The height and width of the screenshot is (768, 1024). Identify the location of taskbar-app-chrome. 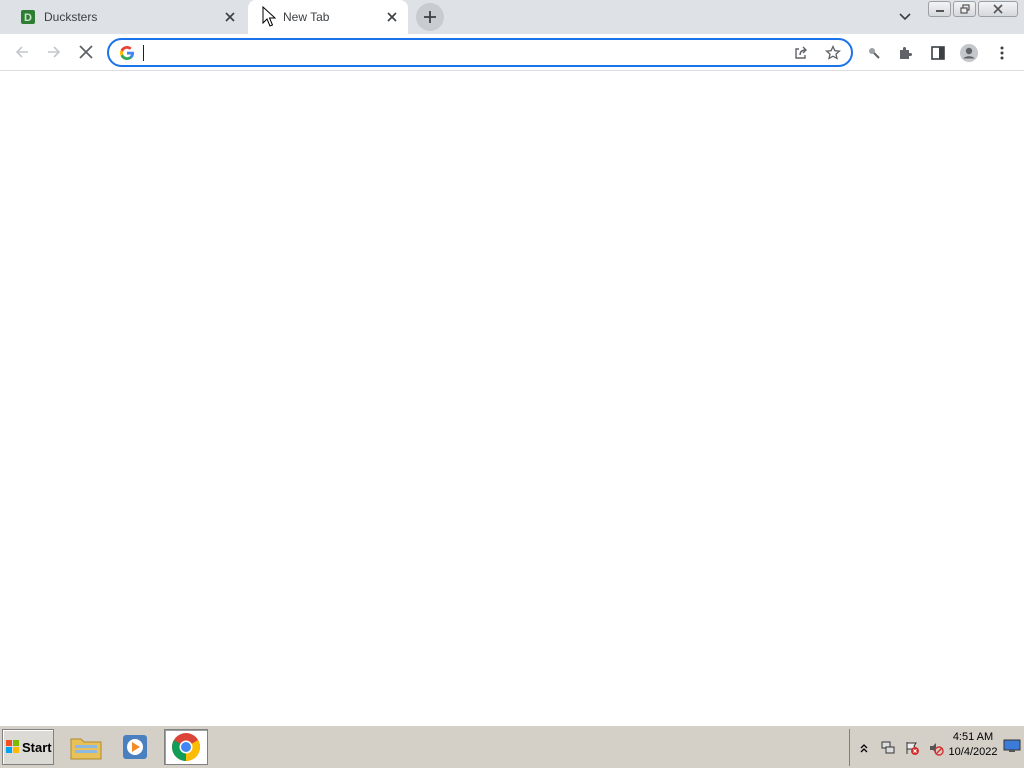
(186, 747).